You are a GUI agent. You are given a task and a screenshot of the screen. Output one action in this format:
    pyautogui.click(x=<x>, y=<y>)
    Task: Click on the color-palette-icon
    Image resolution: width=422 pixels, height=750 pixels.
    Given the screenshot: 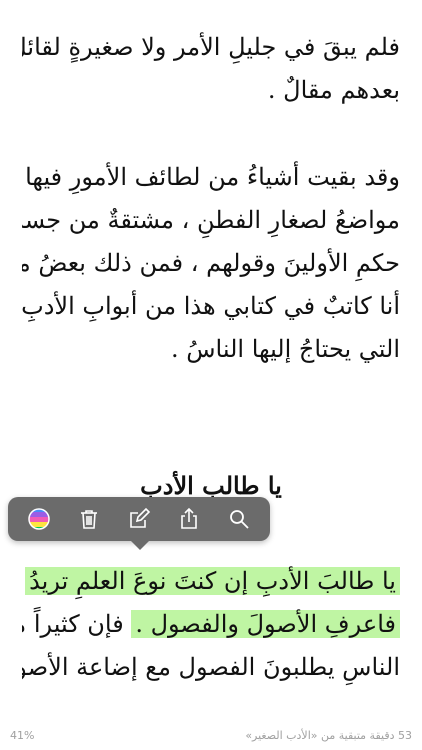 What is the action you would take?
    pyautogui.click(x=39, y=519)
    